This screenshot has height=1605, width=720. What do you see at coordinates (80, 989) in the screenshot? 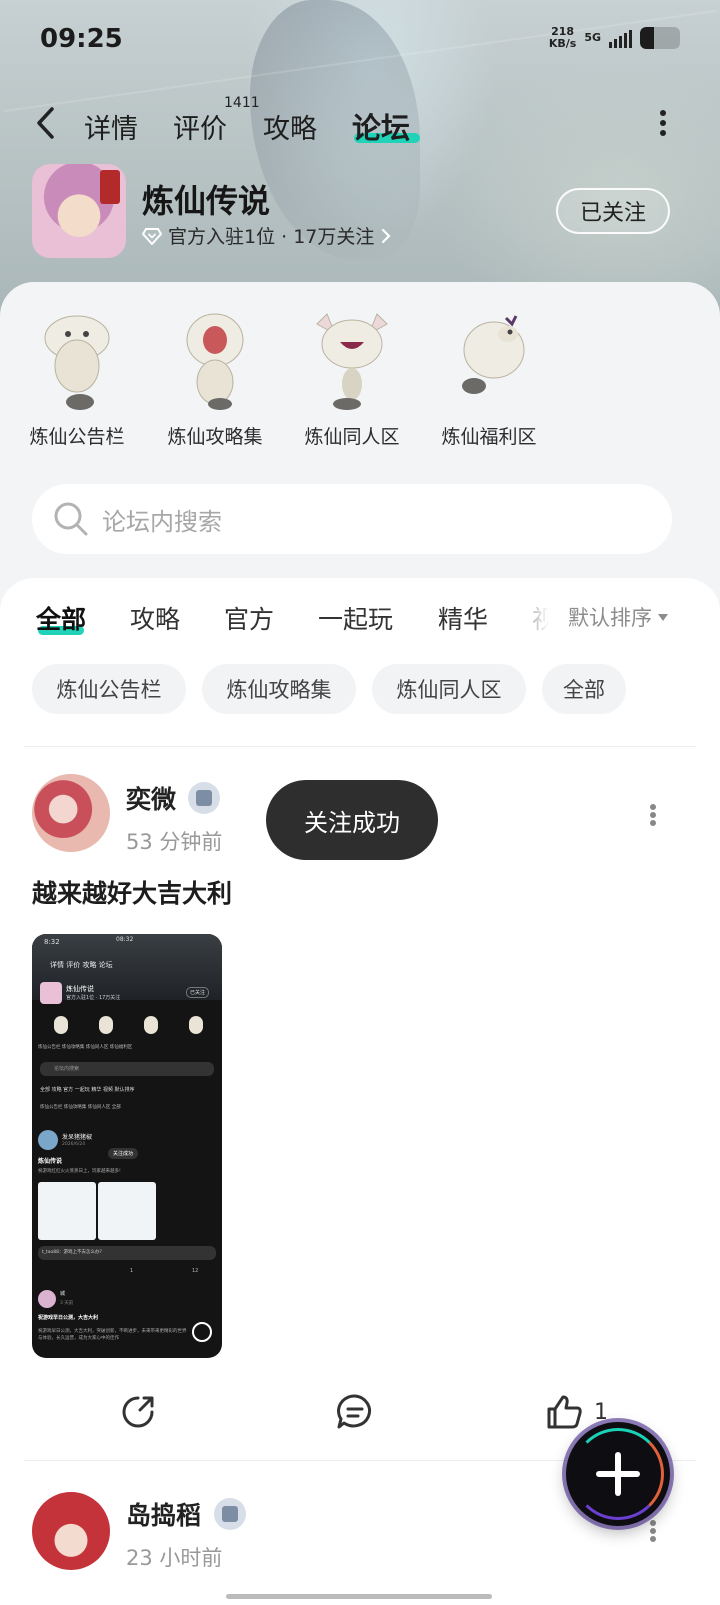
I see `thumb-game-name: 炼仙传说` at bounding box center [80, 989].